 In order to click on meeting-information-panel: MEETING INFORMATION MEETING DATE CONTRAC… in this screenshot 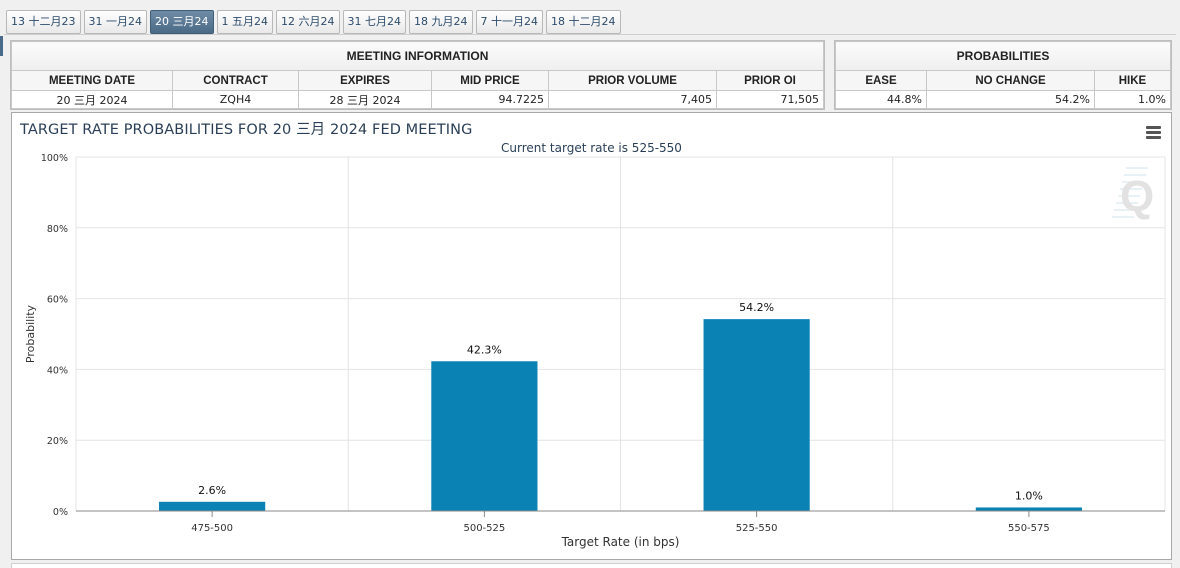, I will do `click(417, 75)`.